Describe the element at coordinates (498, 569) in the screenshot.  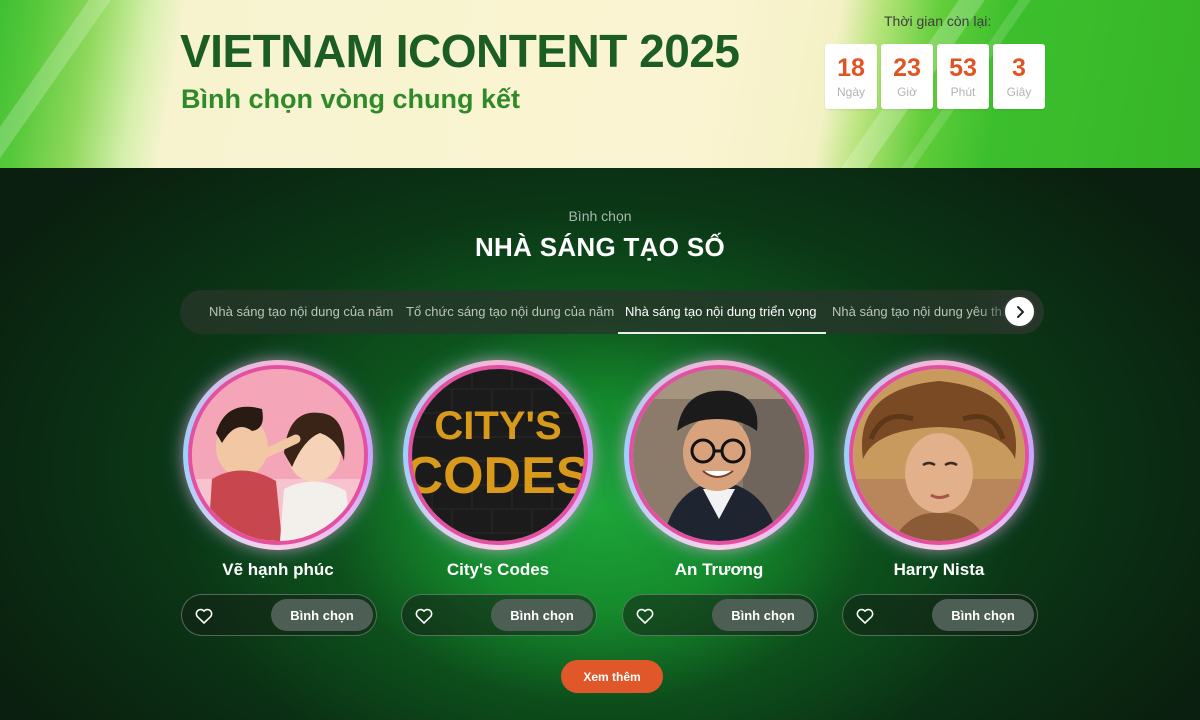
I see `candidate-name: City's Codes` at that location.